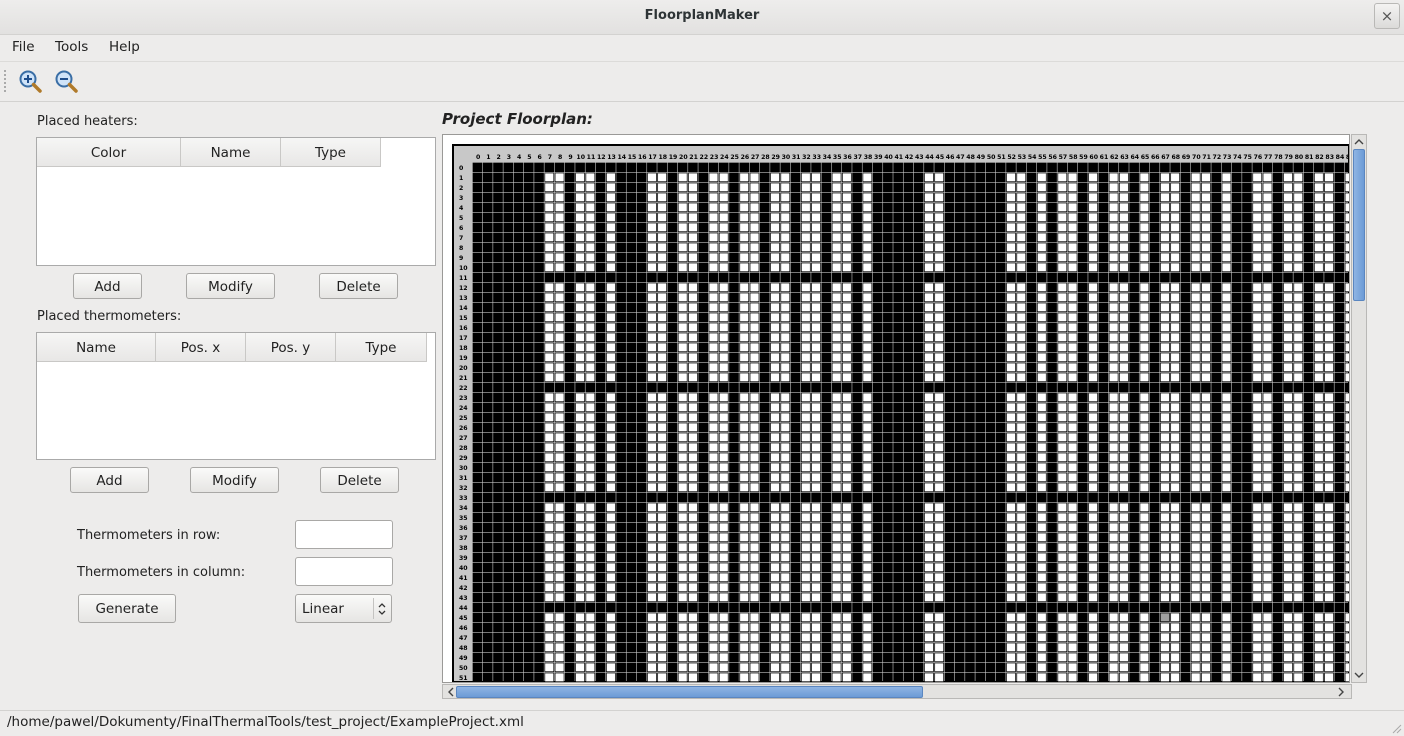  I want to click on horizontal-scroll-thumb, so click(689, 692).